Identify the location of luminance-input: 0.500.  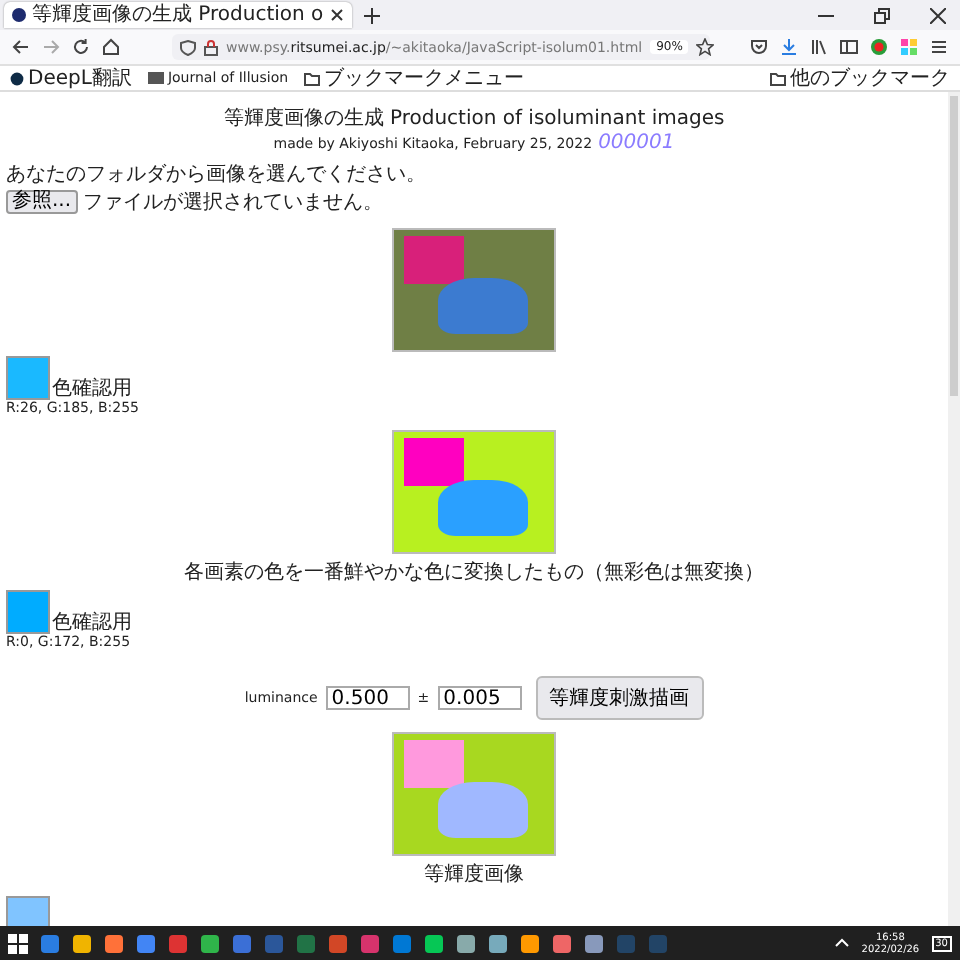
(367, 698).